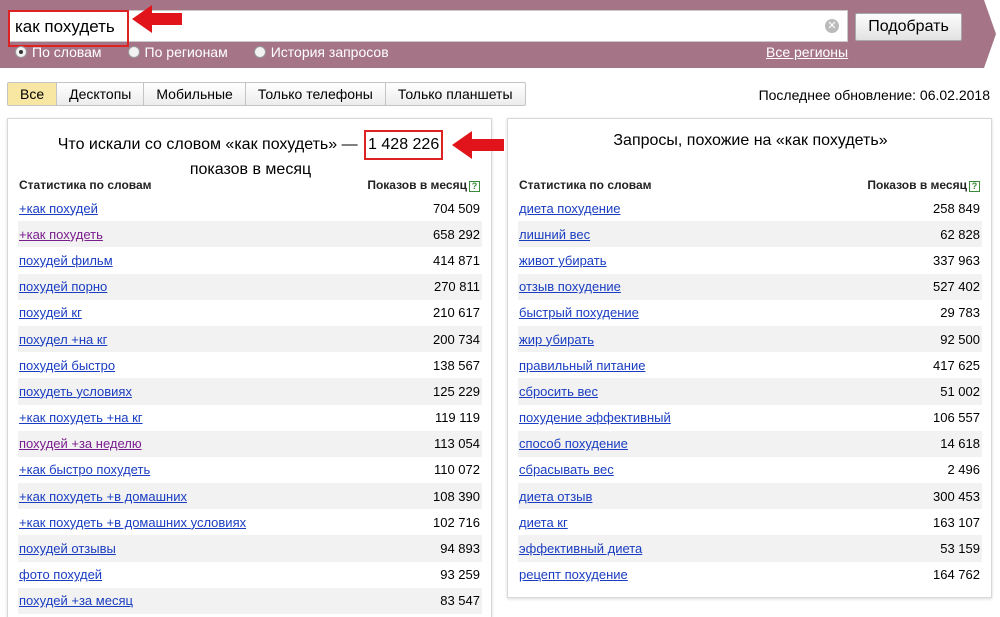 The width and height of the screenshot is (1000, 617). What do you see at coordinates (186, 52) in the screenshot?
I see `mode-label: По регионам` at bounding box center [186, 52].